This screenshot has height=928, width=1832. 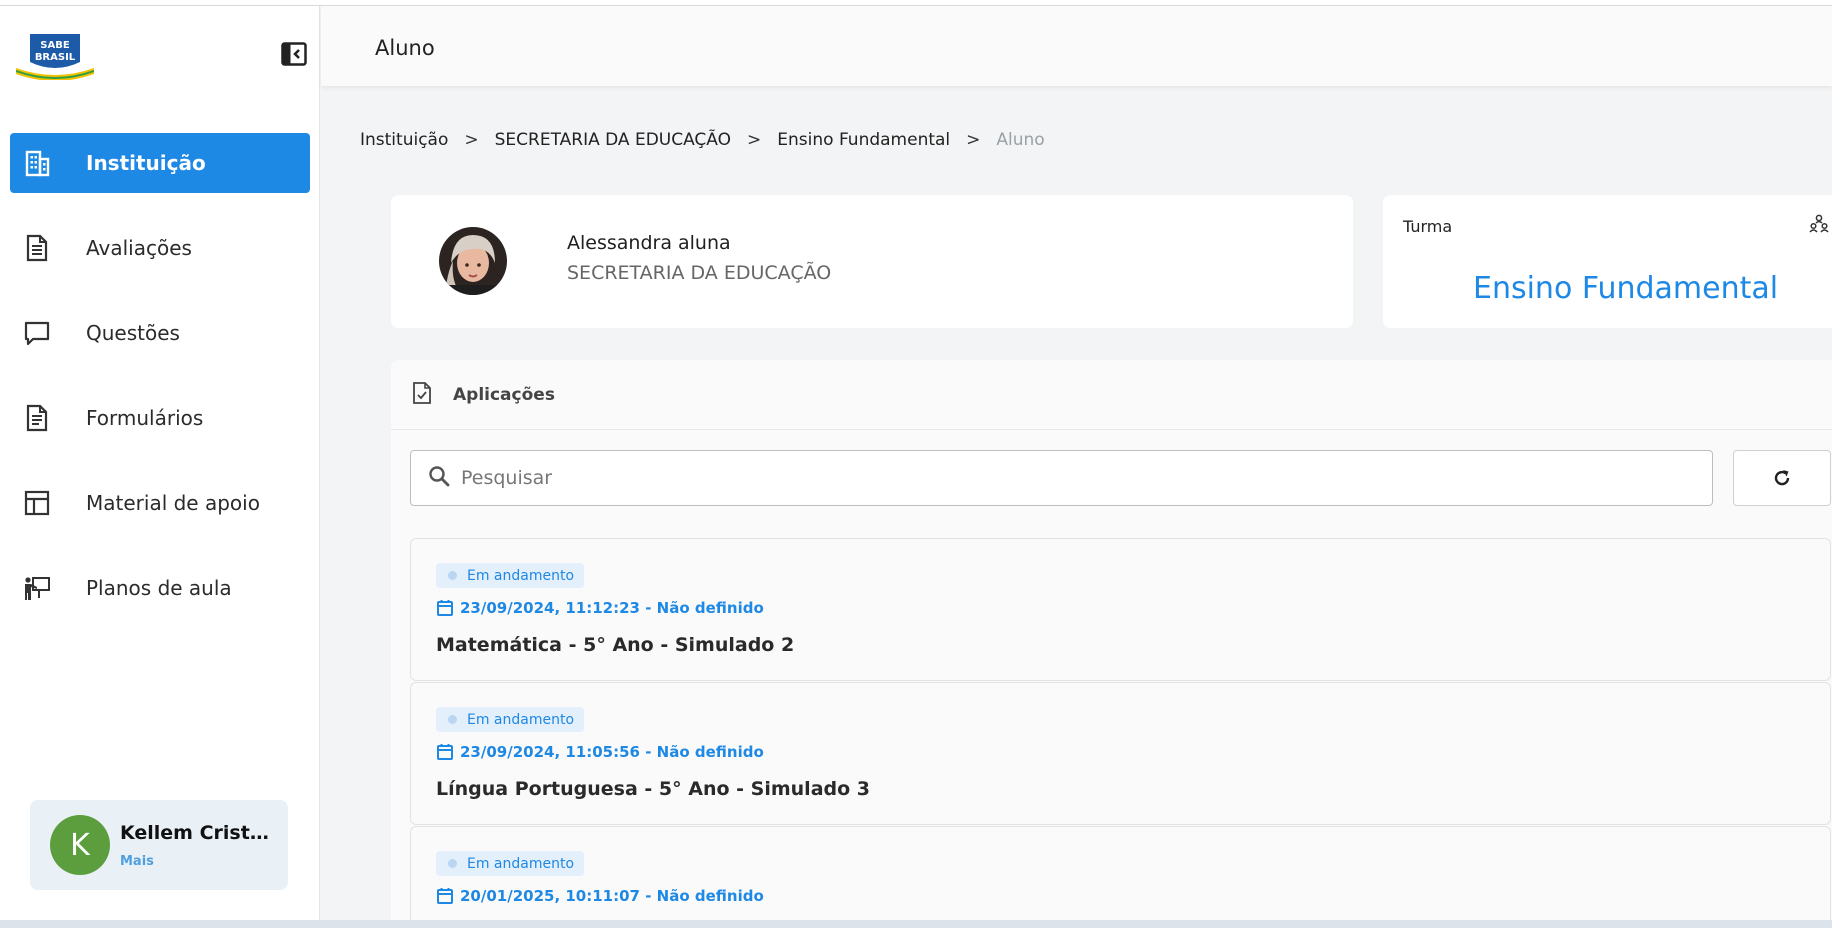 What do you see at coordinates (863, 140) in the screenshot?
I see `breadcrumb-item-ensino: Ensino Fundamental` at bounding box center [863, 140].